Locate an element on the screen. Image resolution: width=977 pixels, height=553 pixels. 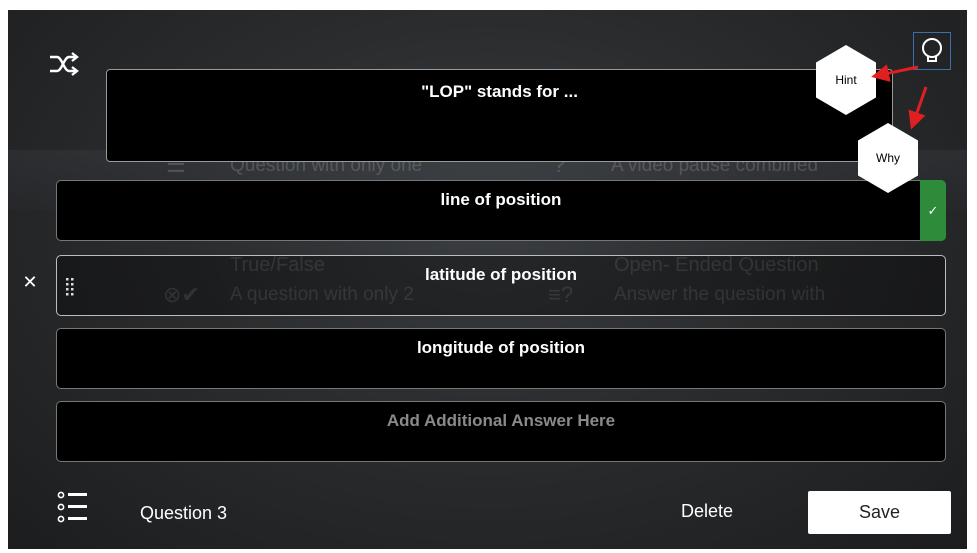
check-icon: ✓ is located at coordinates (933, 210).